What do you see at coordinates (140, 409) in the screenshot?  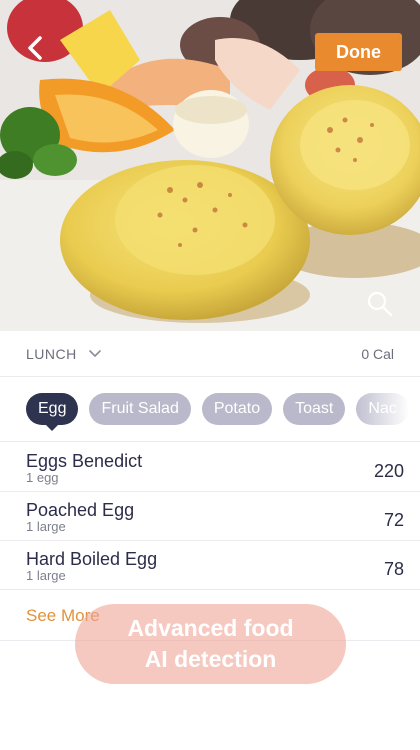 I see `chip-fruit-salad: Fruit Salad` at bounding box center [140, 409].